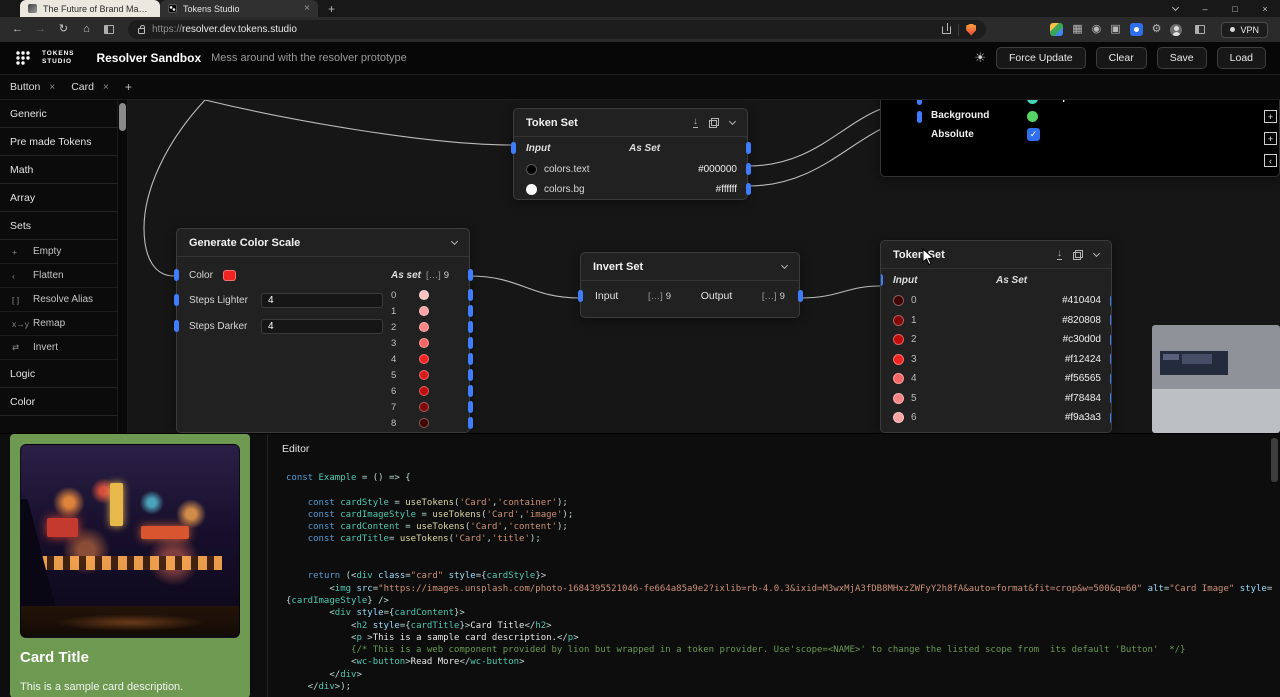 This screenshot has height=697, width=1280. I want to click on browser-tab-2: Tokens Studio ×, so click(239, 8).